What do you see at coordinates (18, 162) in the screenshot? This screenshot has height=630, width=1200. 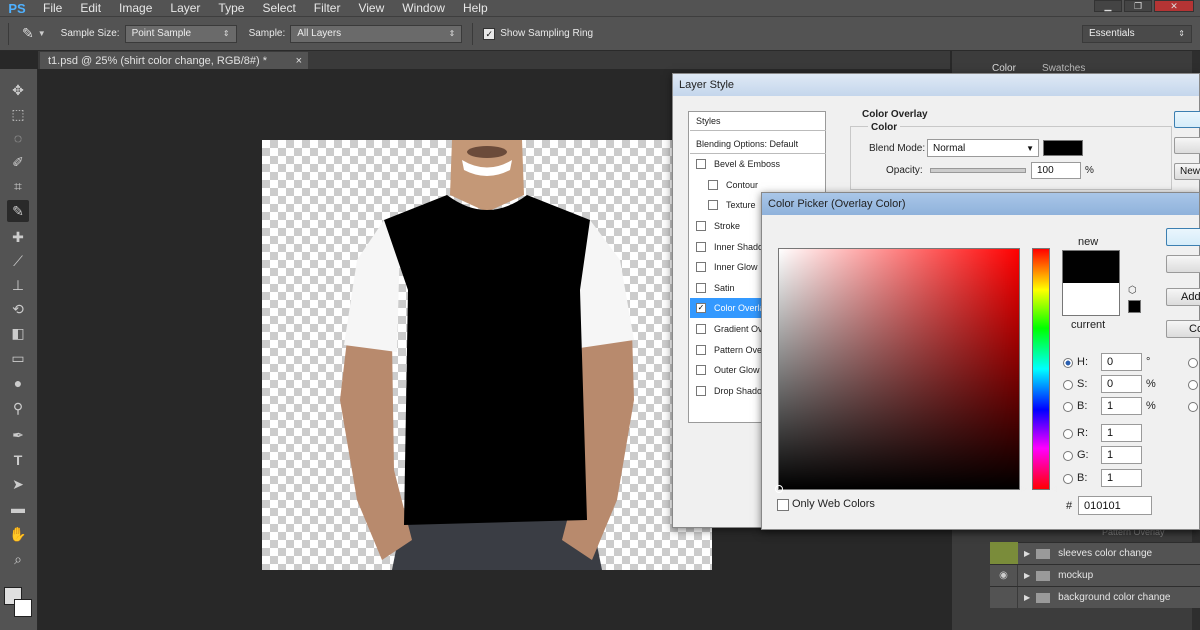 I see `quick-selection-tool-icon: ✐` at bounding box center [18, 162].